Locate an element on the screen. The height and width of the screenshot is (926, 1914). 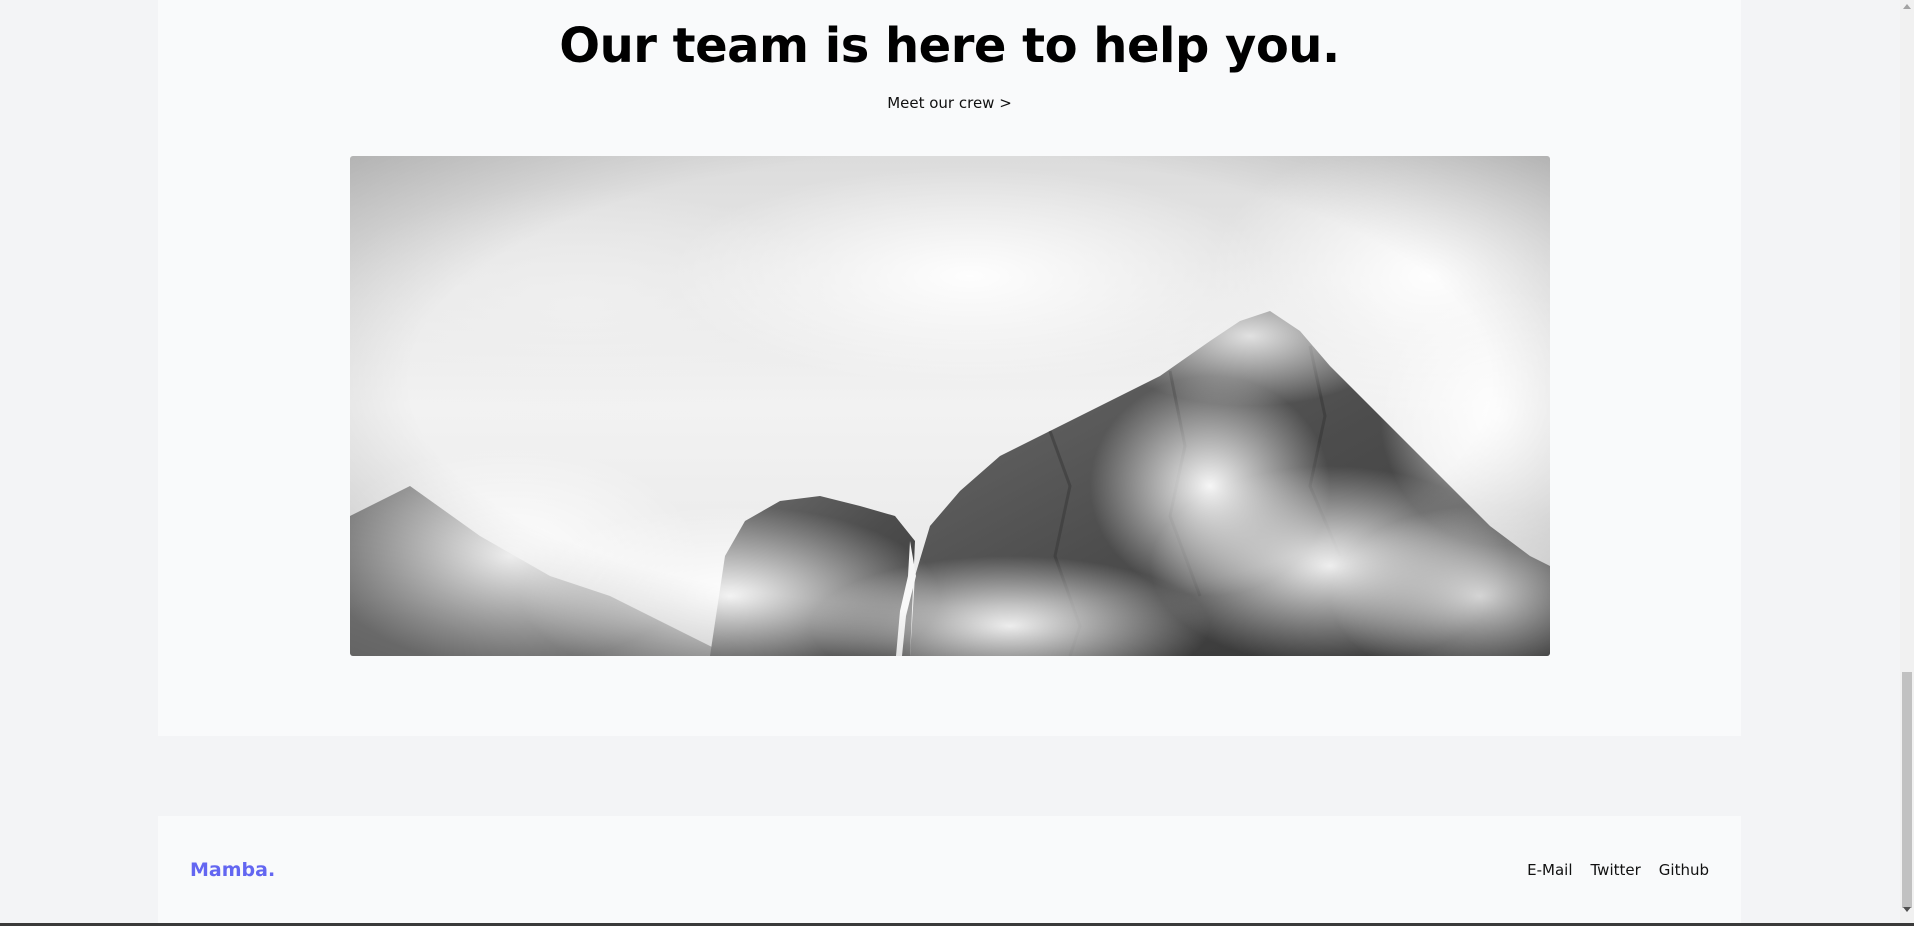
brand-logo: Mamba. is located at coordinates (232, 870).